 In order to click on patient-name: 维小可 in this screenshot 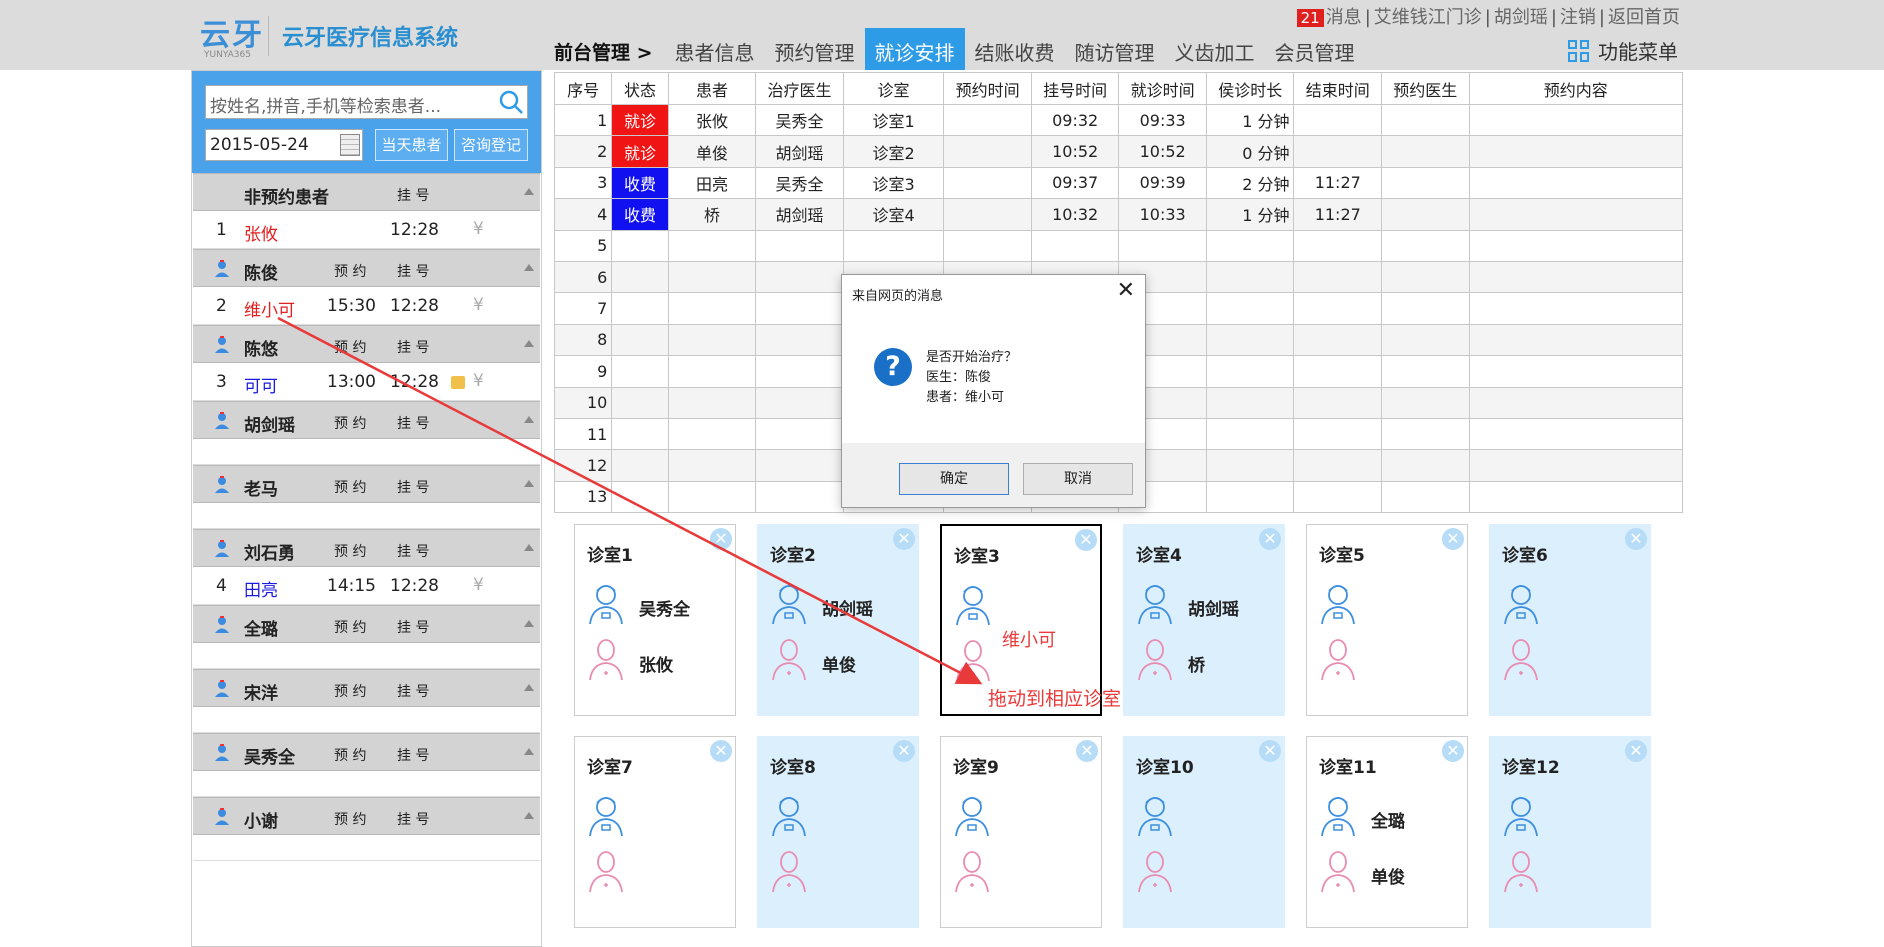, I will do `click(269, 308)`.